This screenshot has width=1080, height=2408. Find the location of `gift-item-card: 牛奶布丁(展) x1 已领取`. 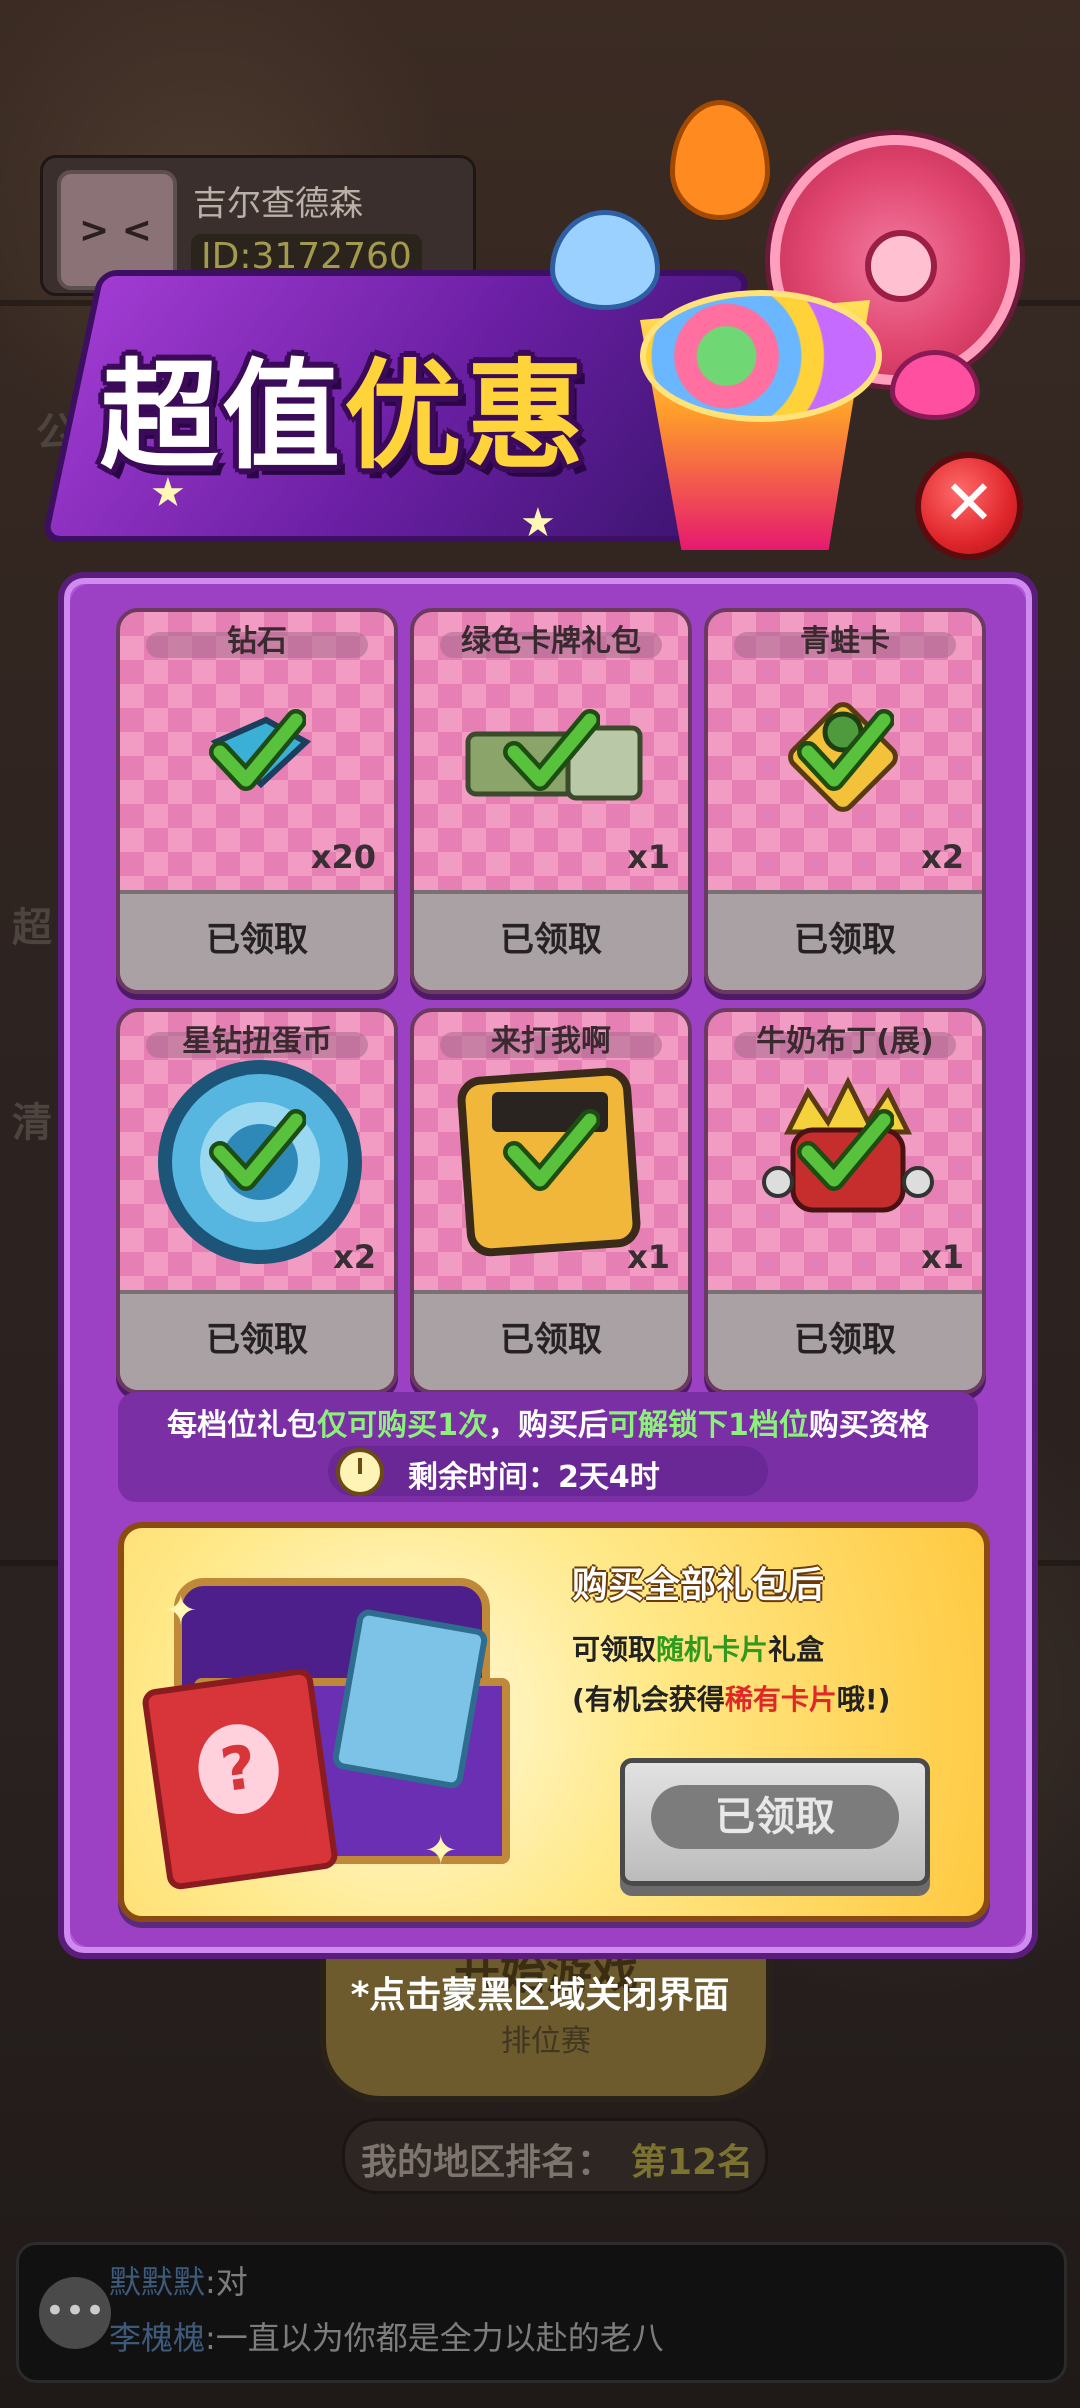

gift-item-card: 牛奶布丁(展) x1 已领取 is located at coordinates (845, 1201).